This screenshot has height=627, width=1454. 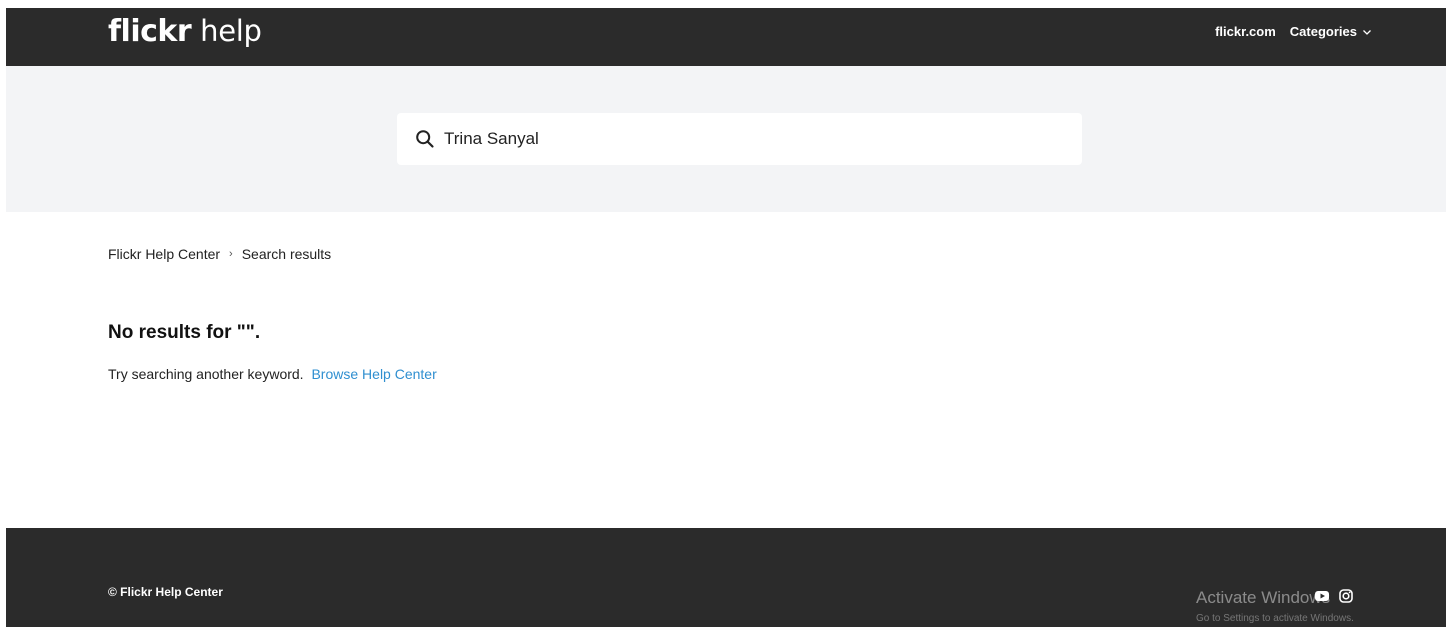 What do you see at coordinates (164, 254) in the screenshot?
I see `breadcrumb-home-link: Flickr Help Center` at bounding box center [164, 254].